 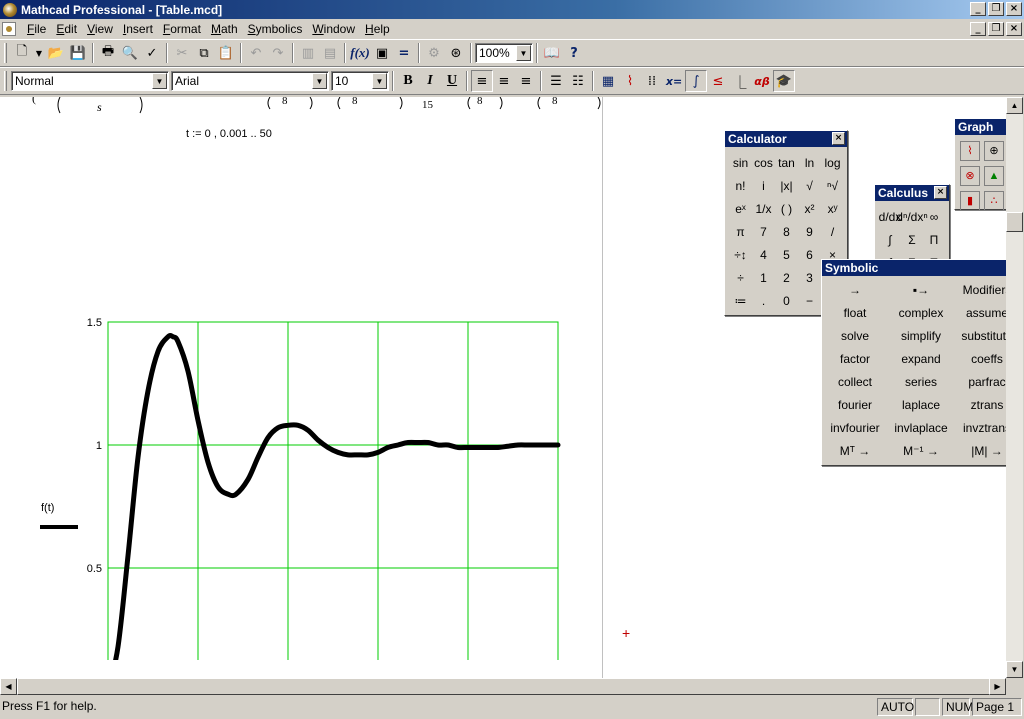 What do you see at coordinates (250, 81) in the screenshot?
I see `font-select: Arial ▼` at bounding box center [250, 81].